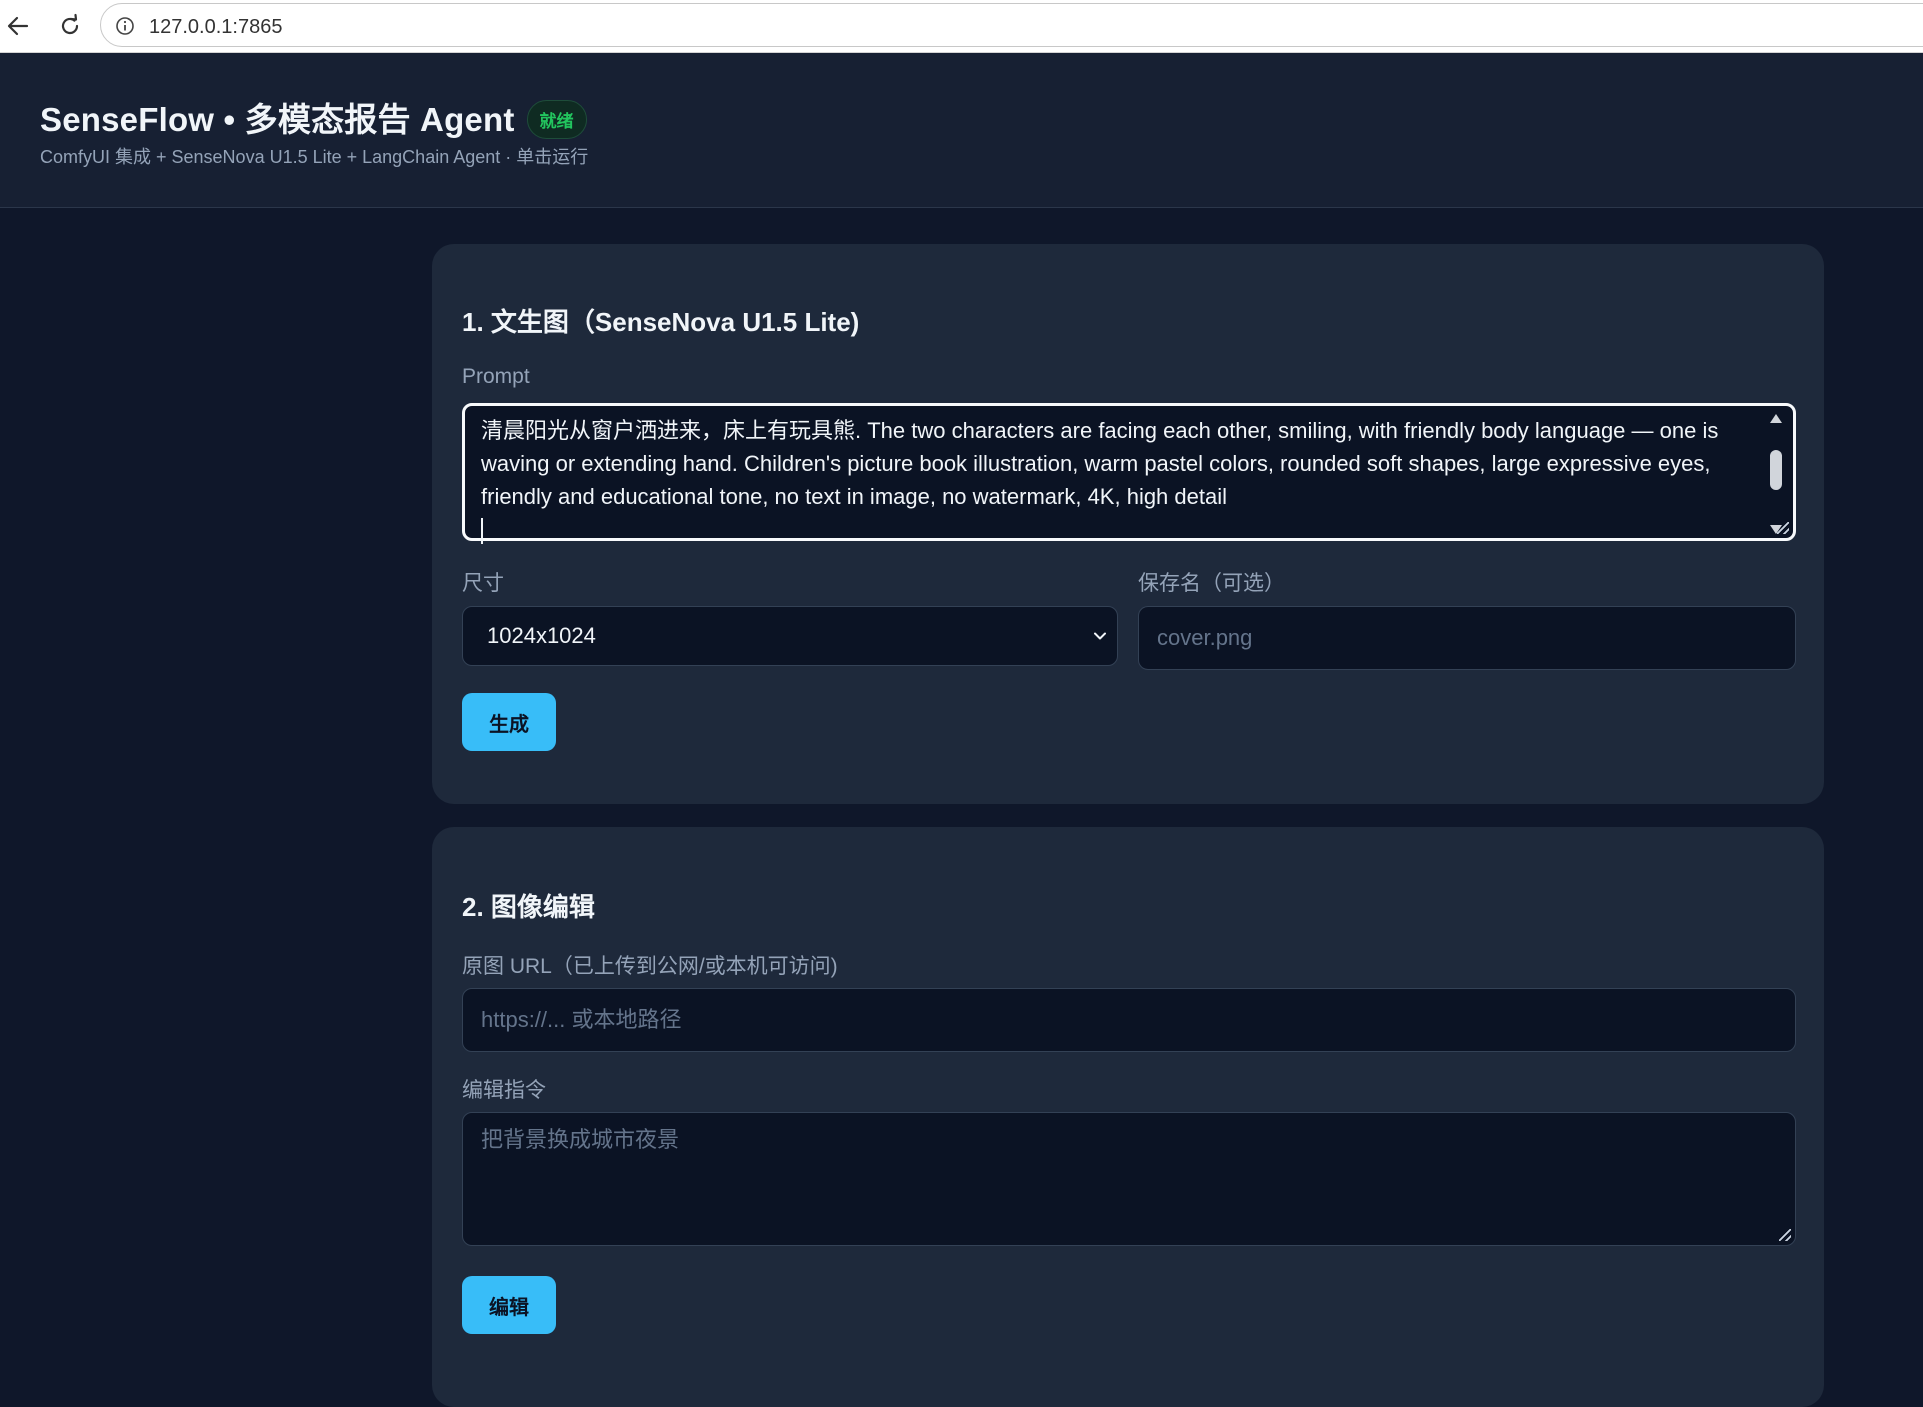  I want to click on chevron-down-icon, so click(1100, 636).